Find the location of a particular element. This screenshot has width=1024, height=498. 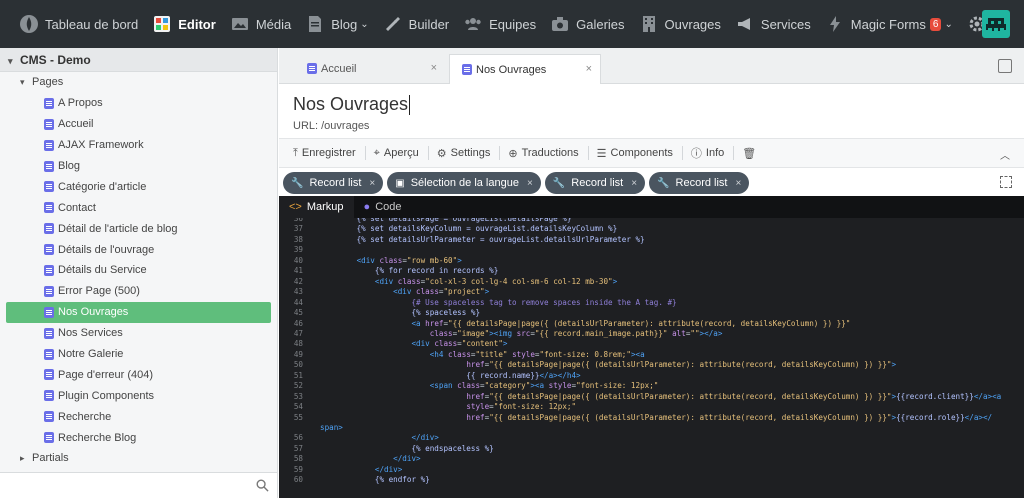

page-title-input: Nos Ouvrages is located at coordinates (352, 105).